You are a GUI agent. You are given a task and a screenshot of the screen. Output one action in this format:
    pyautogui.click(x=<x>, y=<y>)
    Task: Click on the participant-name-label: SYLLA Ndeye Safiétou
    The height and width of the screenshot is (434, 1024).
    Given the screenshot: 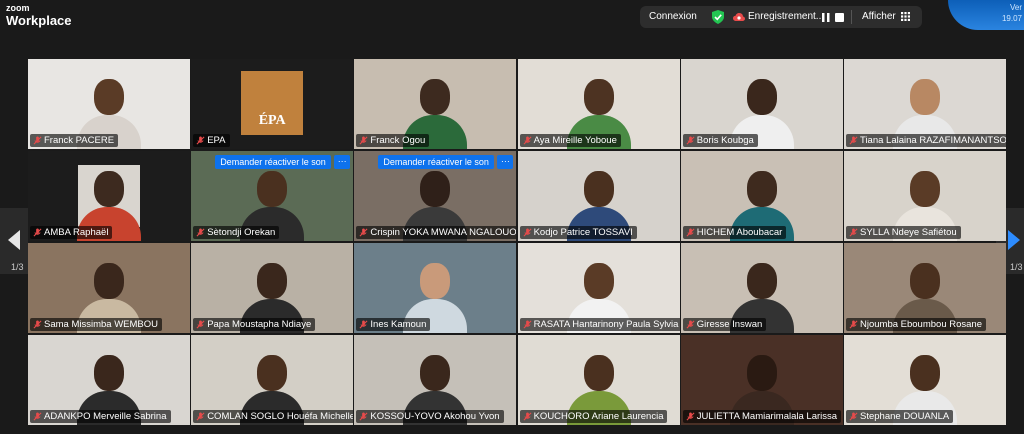 What is the action you would take?
    pyautogui.click(x=903, y=232)
    